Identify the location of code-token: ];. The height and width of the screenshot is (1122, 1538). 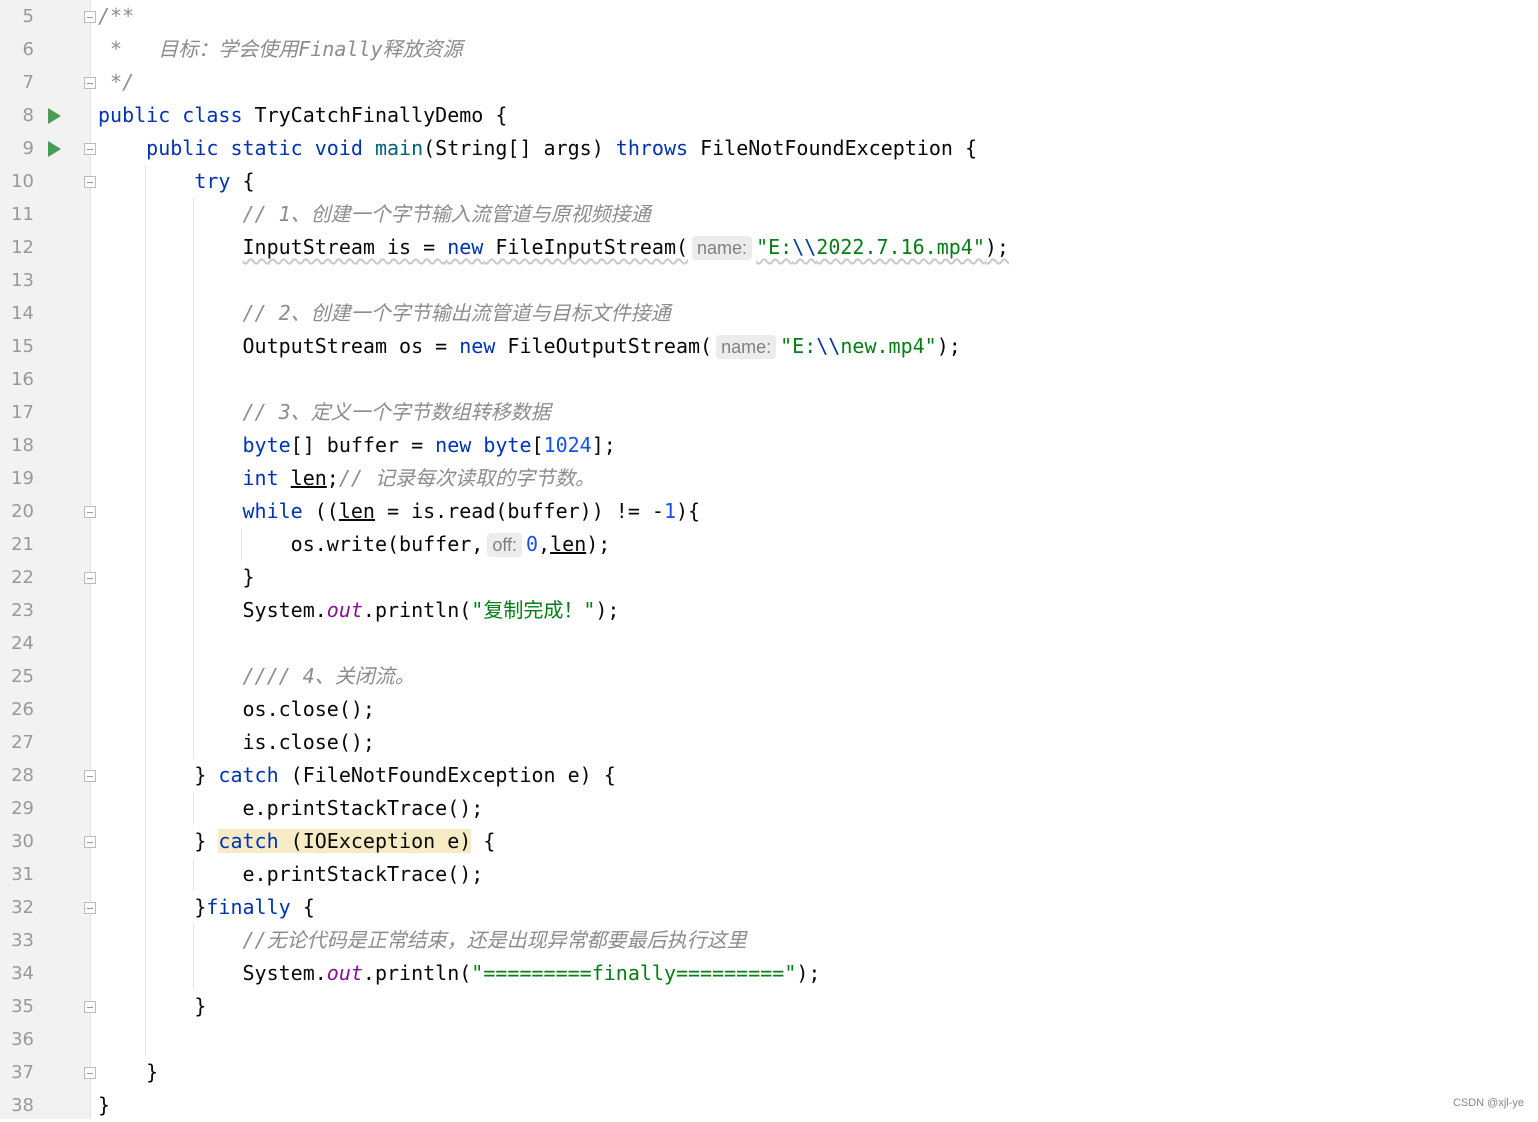
(603, 445).